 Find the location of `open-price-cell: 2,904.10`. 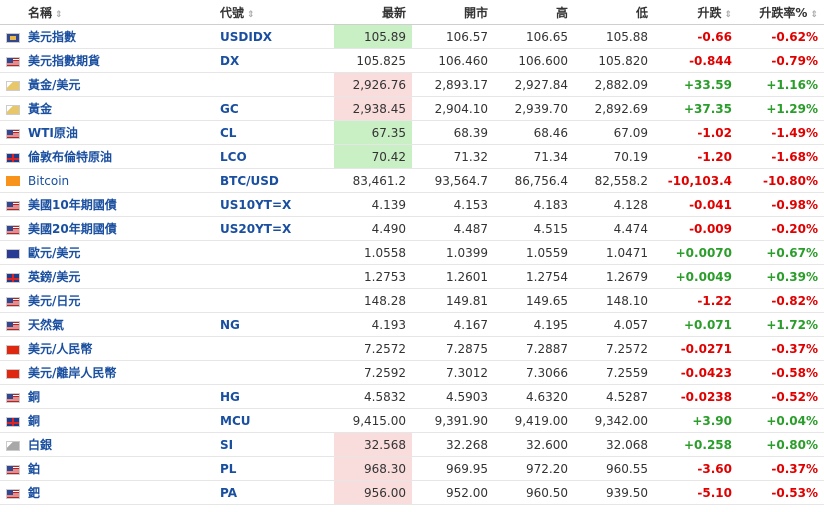

open-price-cell: 2,904.10 is located at coordinates (453, 108).